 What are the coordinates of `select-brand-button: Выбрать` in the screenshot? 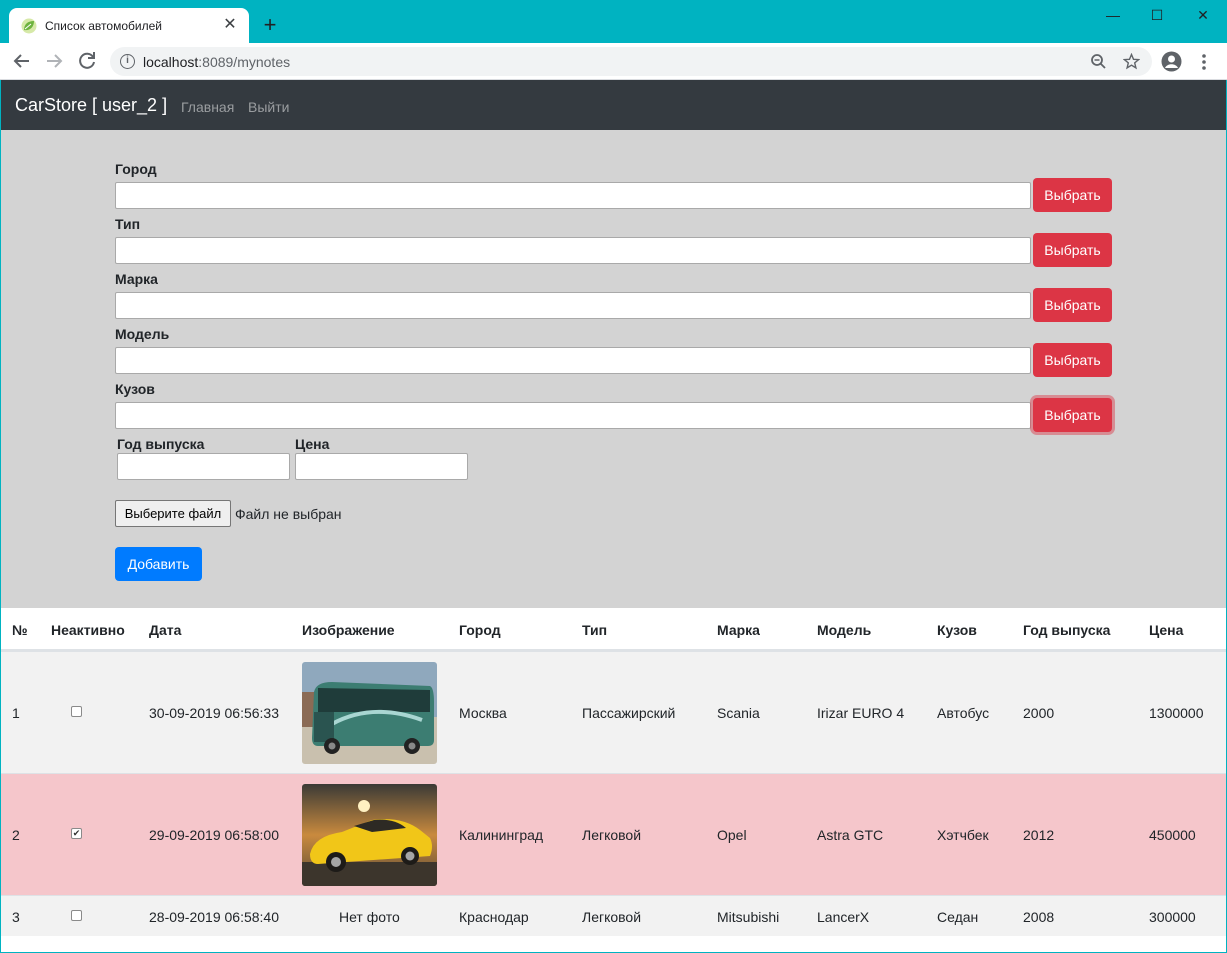 It's located at (1072, 305).